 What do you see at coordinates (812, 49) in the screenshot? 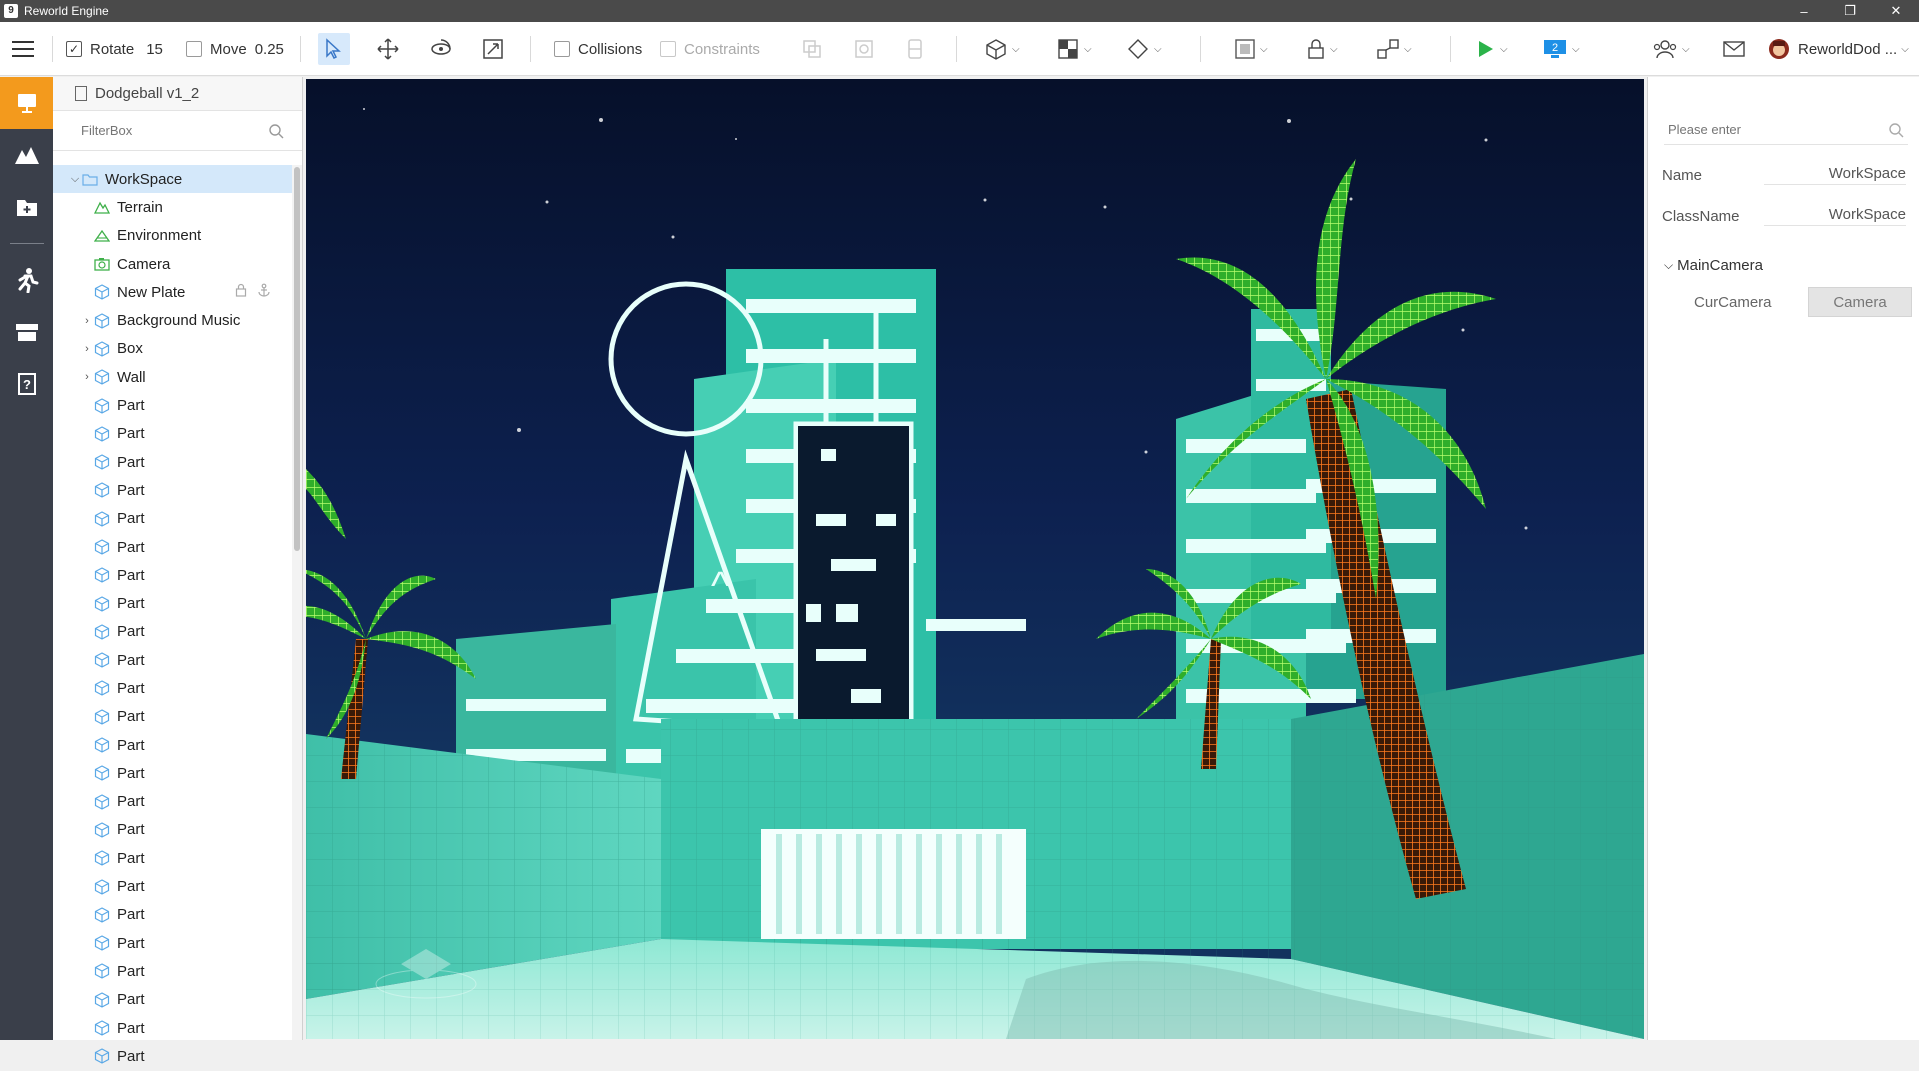
I see `group-button` at bounding box center [812, 49].